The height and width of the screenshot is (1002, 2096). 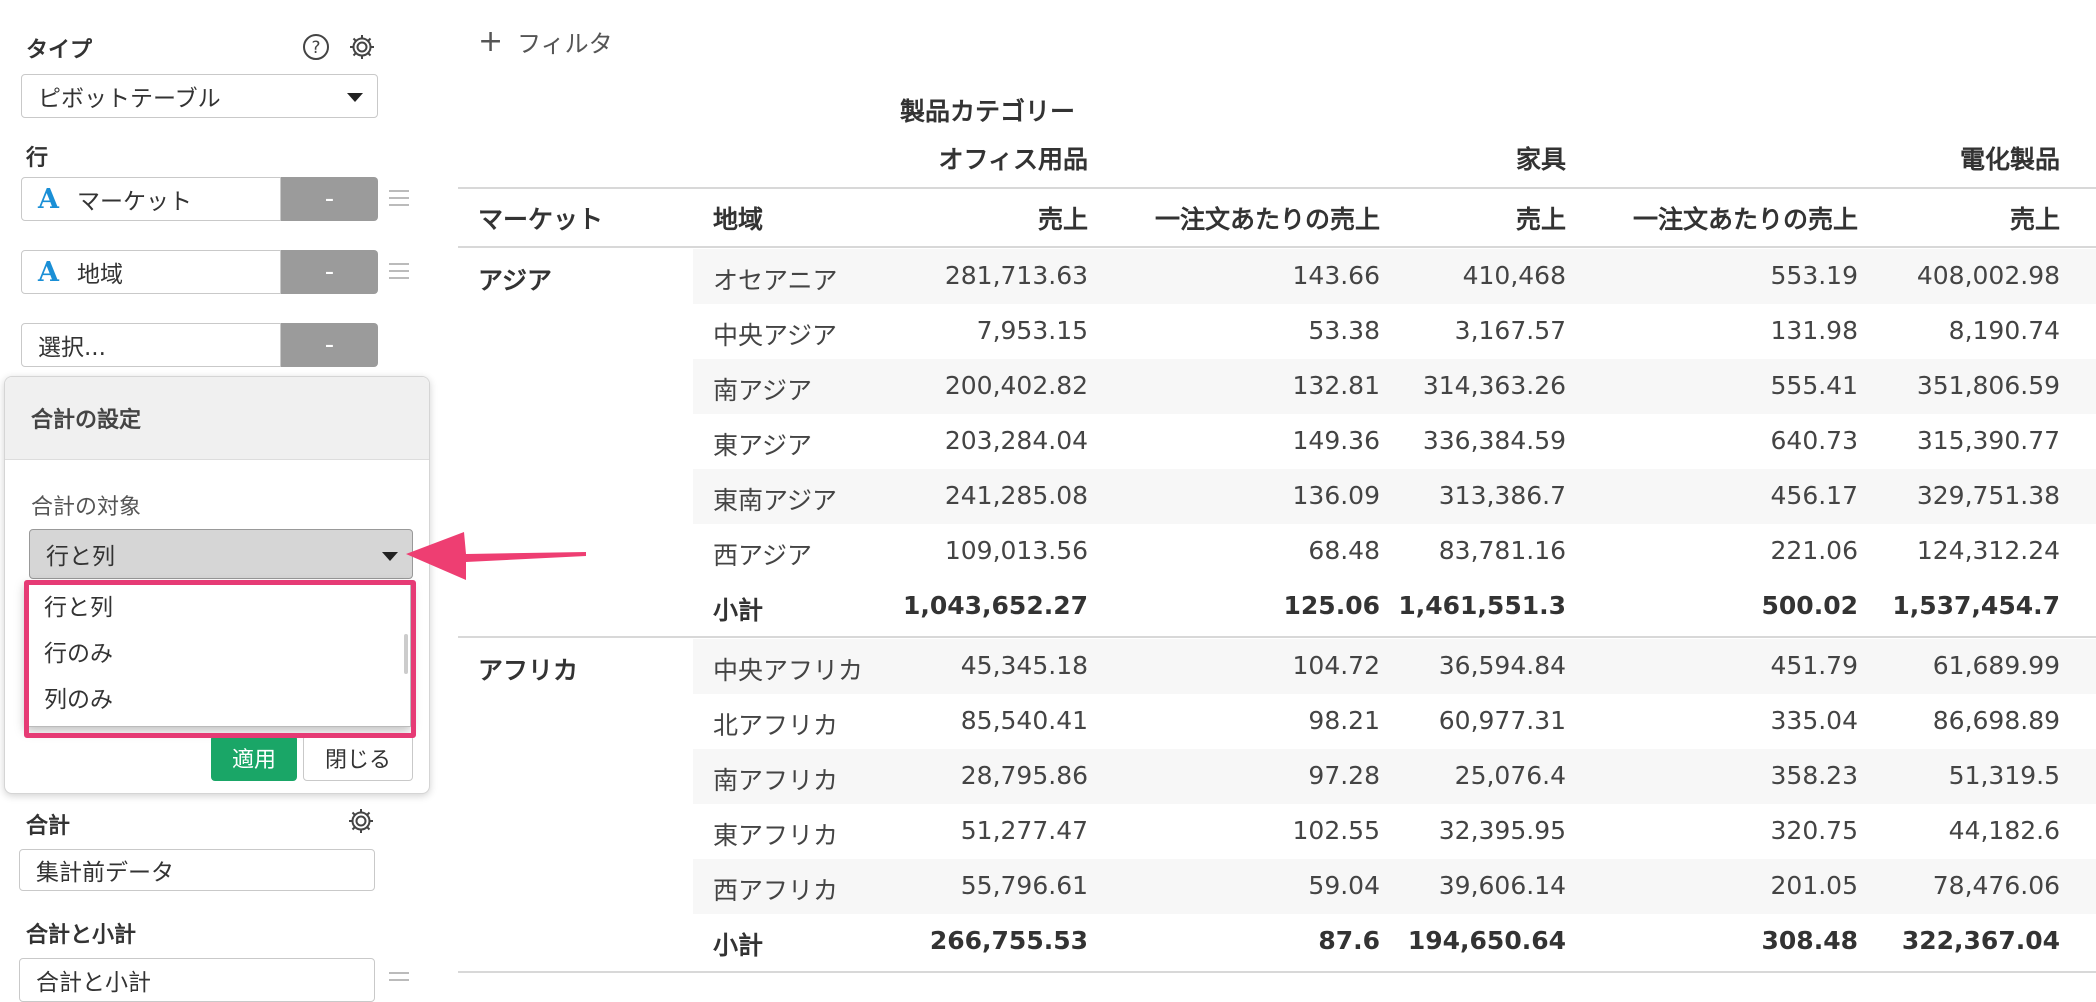 I want to click on value-cell: 124,312.24, so click(x=1988, y=550).